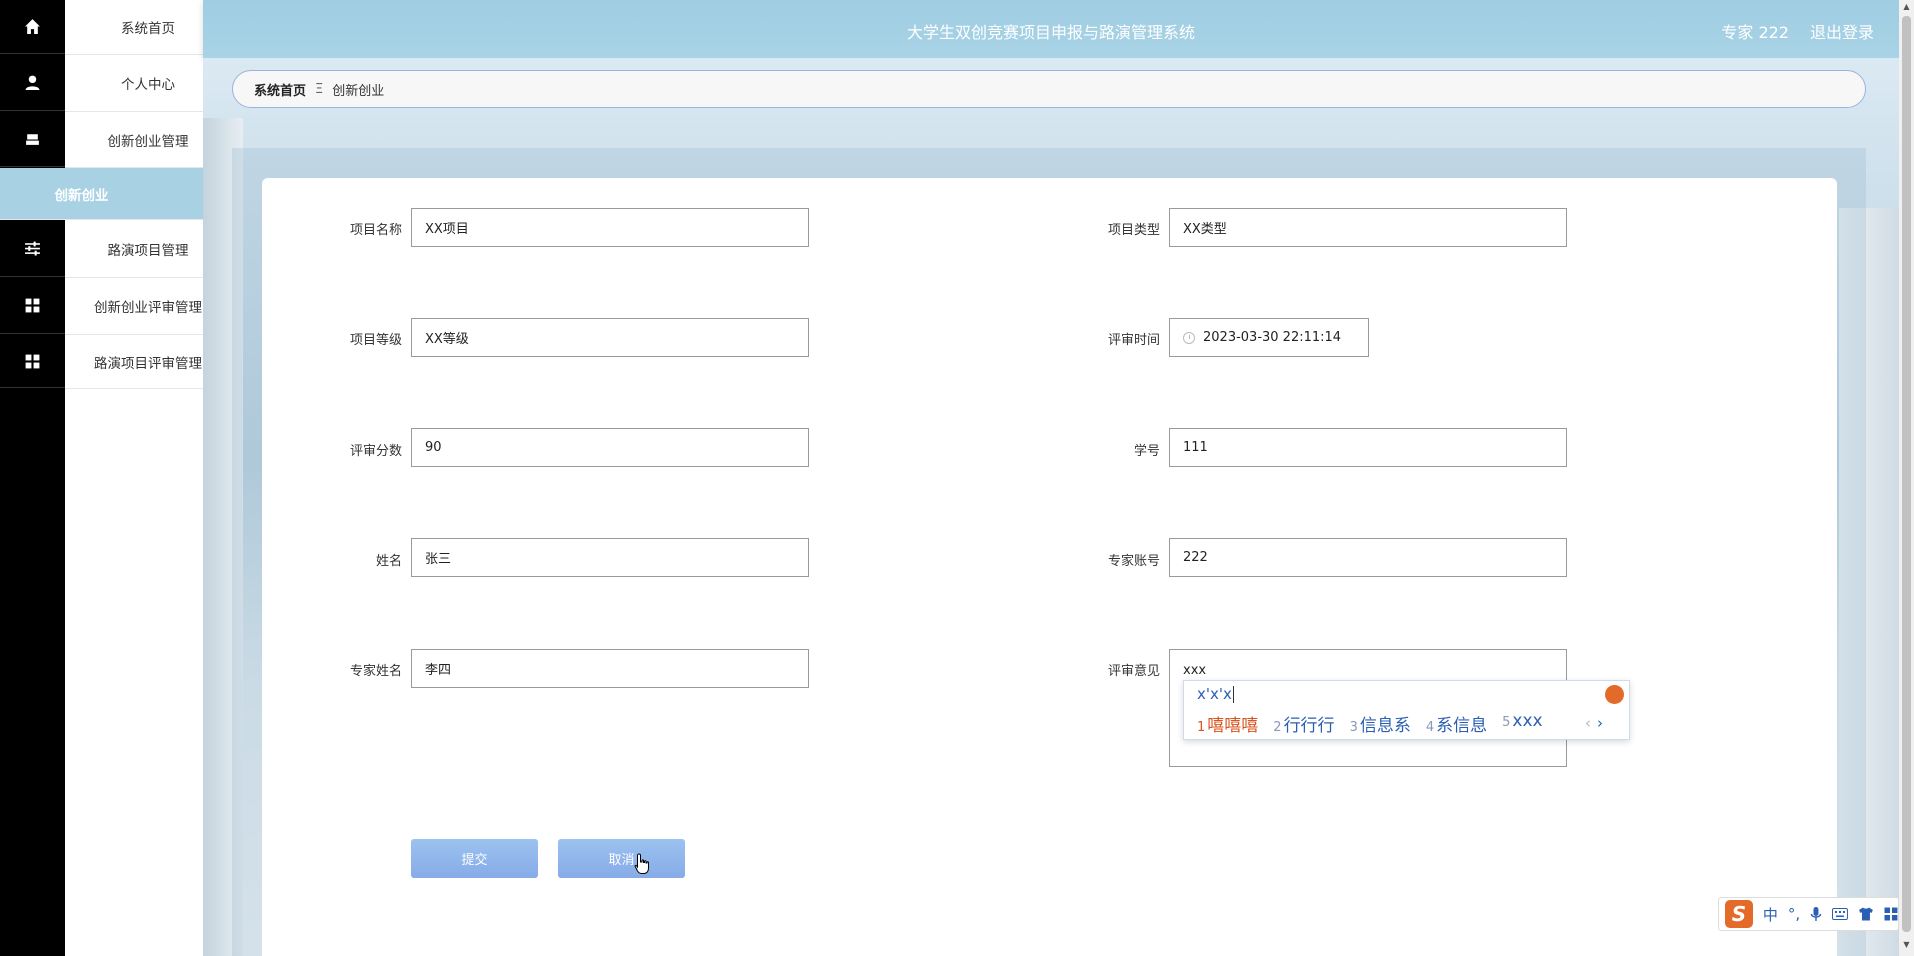 Image resolution: width=1914 pixels, height=956 pixels. What do you see at coordinates (1133, 230) in the screenshot?
I see `project-type-label: 项目类型` at bounding box center [1133, 230].